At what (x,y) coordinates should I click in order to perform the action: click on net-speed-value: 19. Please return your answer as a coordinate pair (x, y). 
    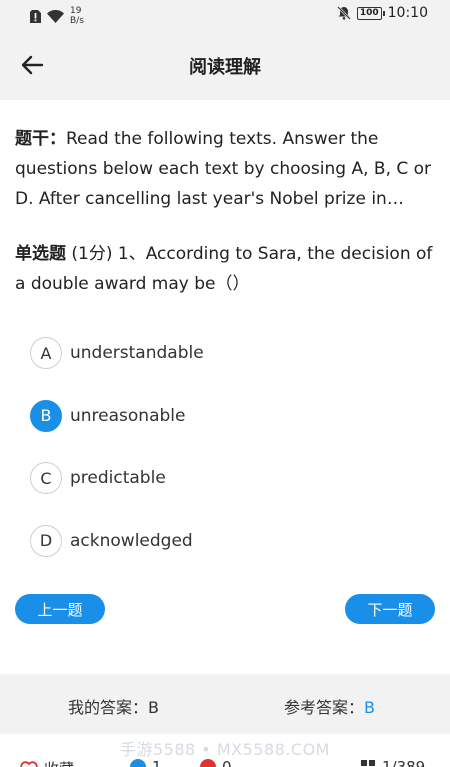
    Looking at the image, I should click on (76, 11).